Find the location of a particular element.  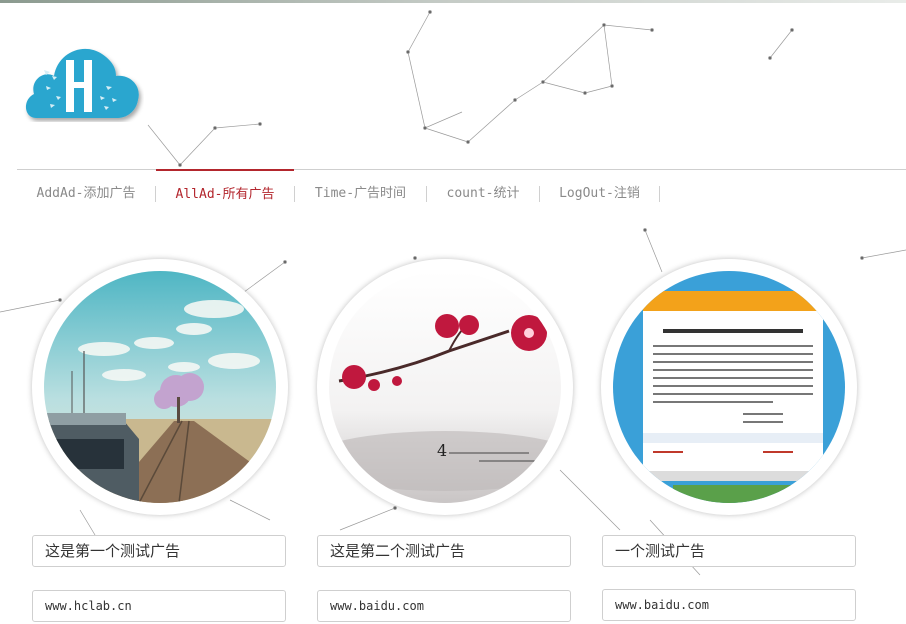

document-notice-image is located at coordinates (729, 387).